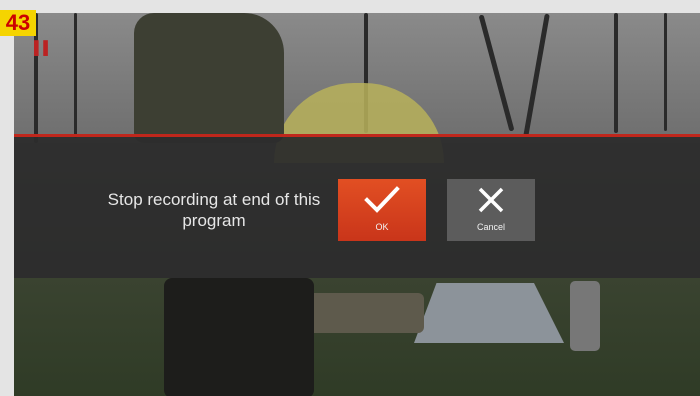 The image size is (700, 396). What do you see at coordinates (214, 210) in the screenshot?
I see `dialog-message: Stop recording at end of this program` at bounding box center [214, 210].